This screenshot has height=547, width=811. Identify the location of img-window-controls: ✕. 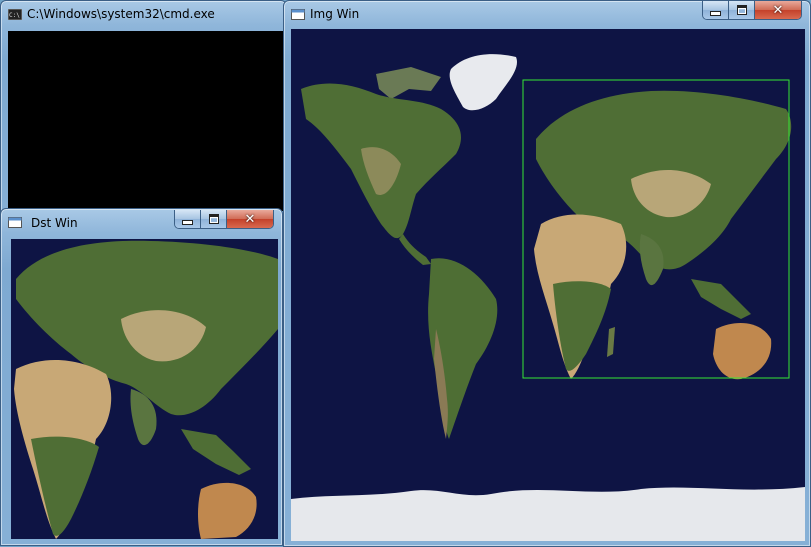
(752, 10).